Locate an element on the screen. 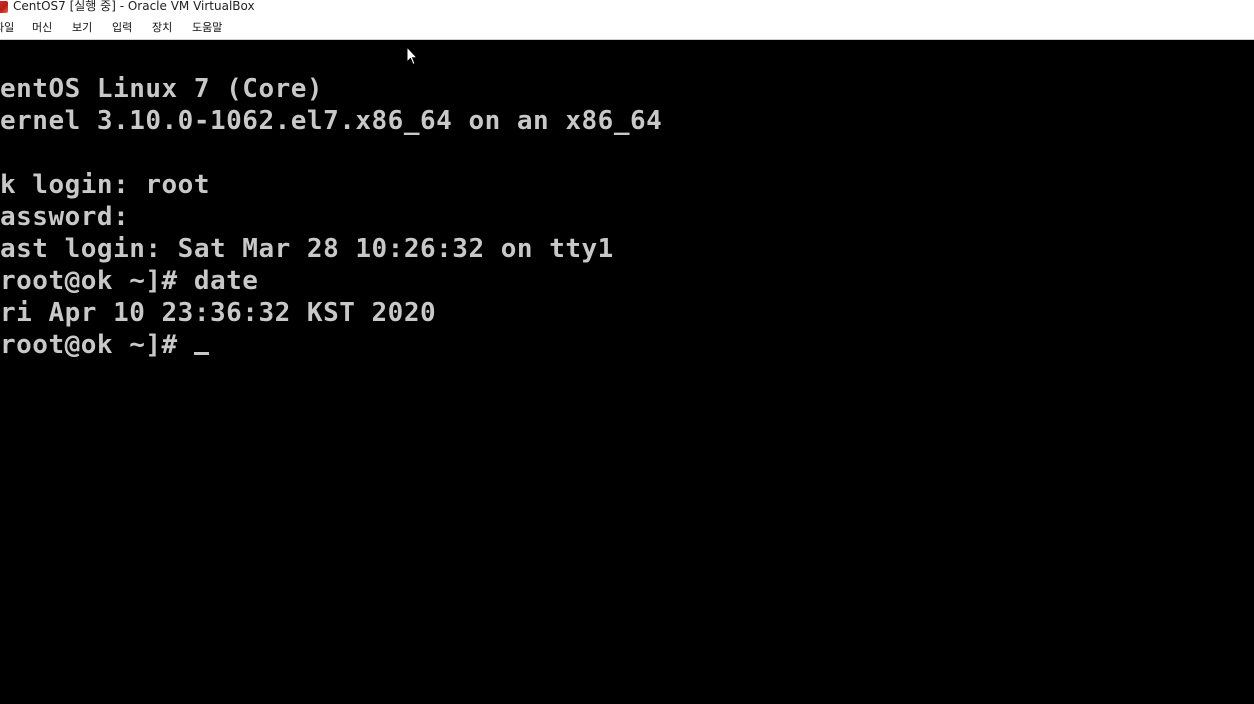 Image resolution: width=1254 pixels, height=704 pixels. mouse-pointer-icon is located at coordinates (412, 56).